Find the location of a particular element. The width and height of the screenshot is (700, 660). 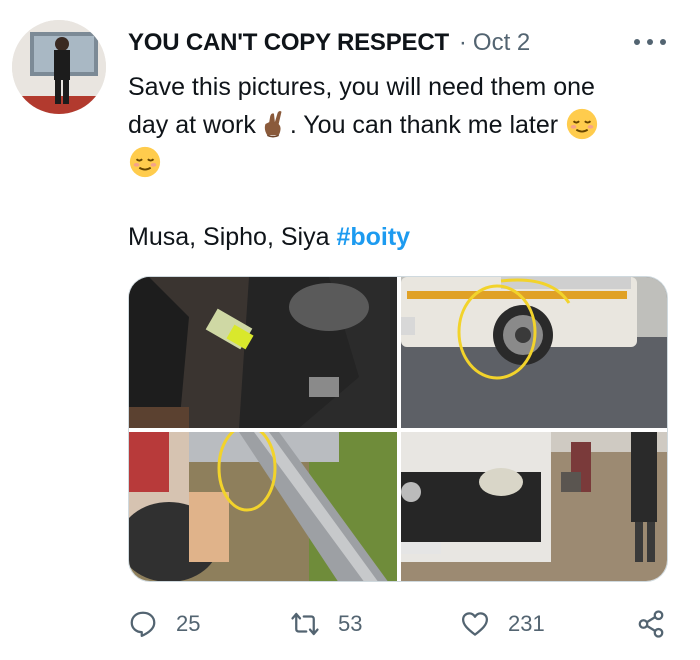

share-icon is located at coordinates (651, 624).